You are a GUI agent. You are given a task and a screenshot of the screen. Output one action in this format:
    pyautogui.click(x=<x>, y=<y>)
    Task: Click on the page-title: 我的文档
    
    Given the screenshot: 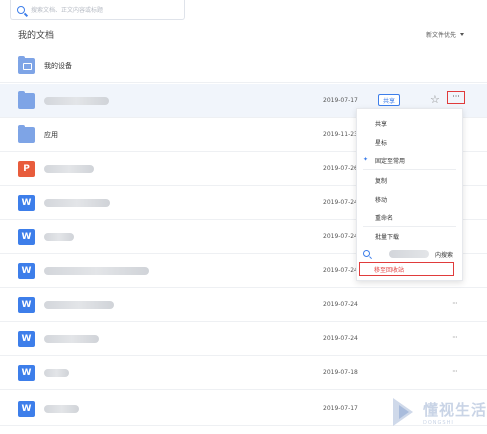 What is the action you would take?
    pyautogui.click(x=36, y=36)
    